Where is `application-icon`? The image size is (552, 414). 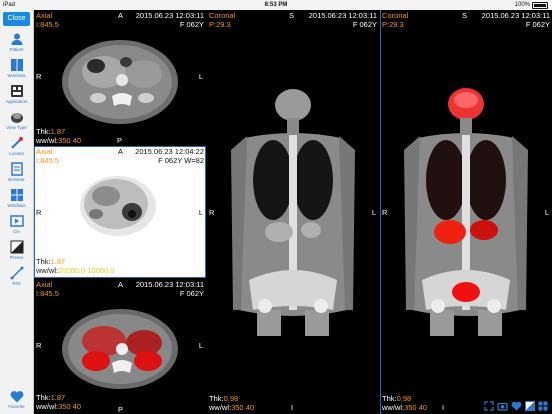 application-icon is located at coordinates (16, 91).